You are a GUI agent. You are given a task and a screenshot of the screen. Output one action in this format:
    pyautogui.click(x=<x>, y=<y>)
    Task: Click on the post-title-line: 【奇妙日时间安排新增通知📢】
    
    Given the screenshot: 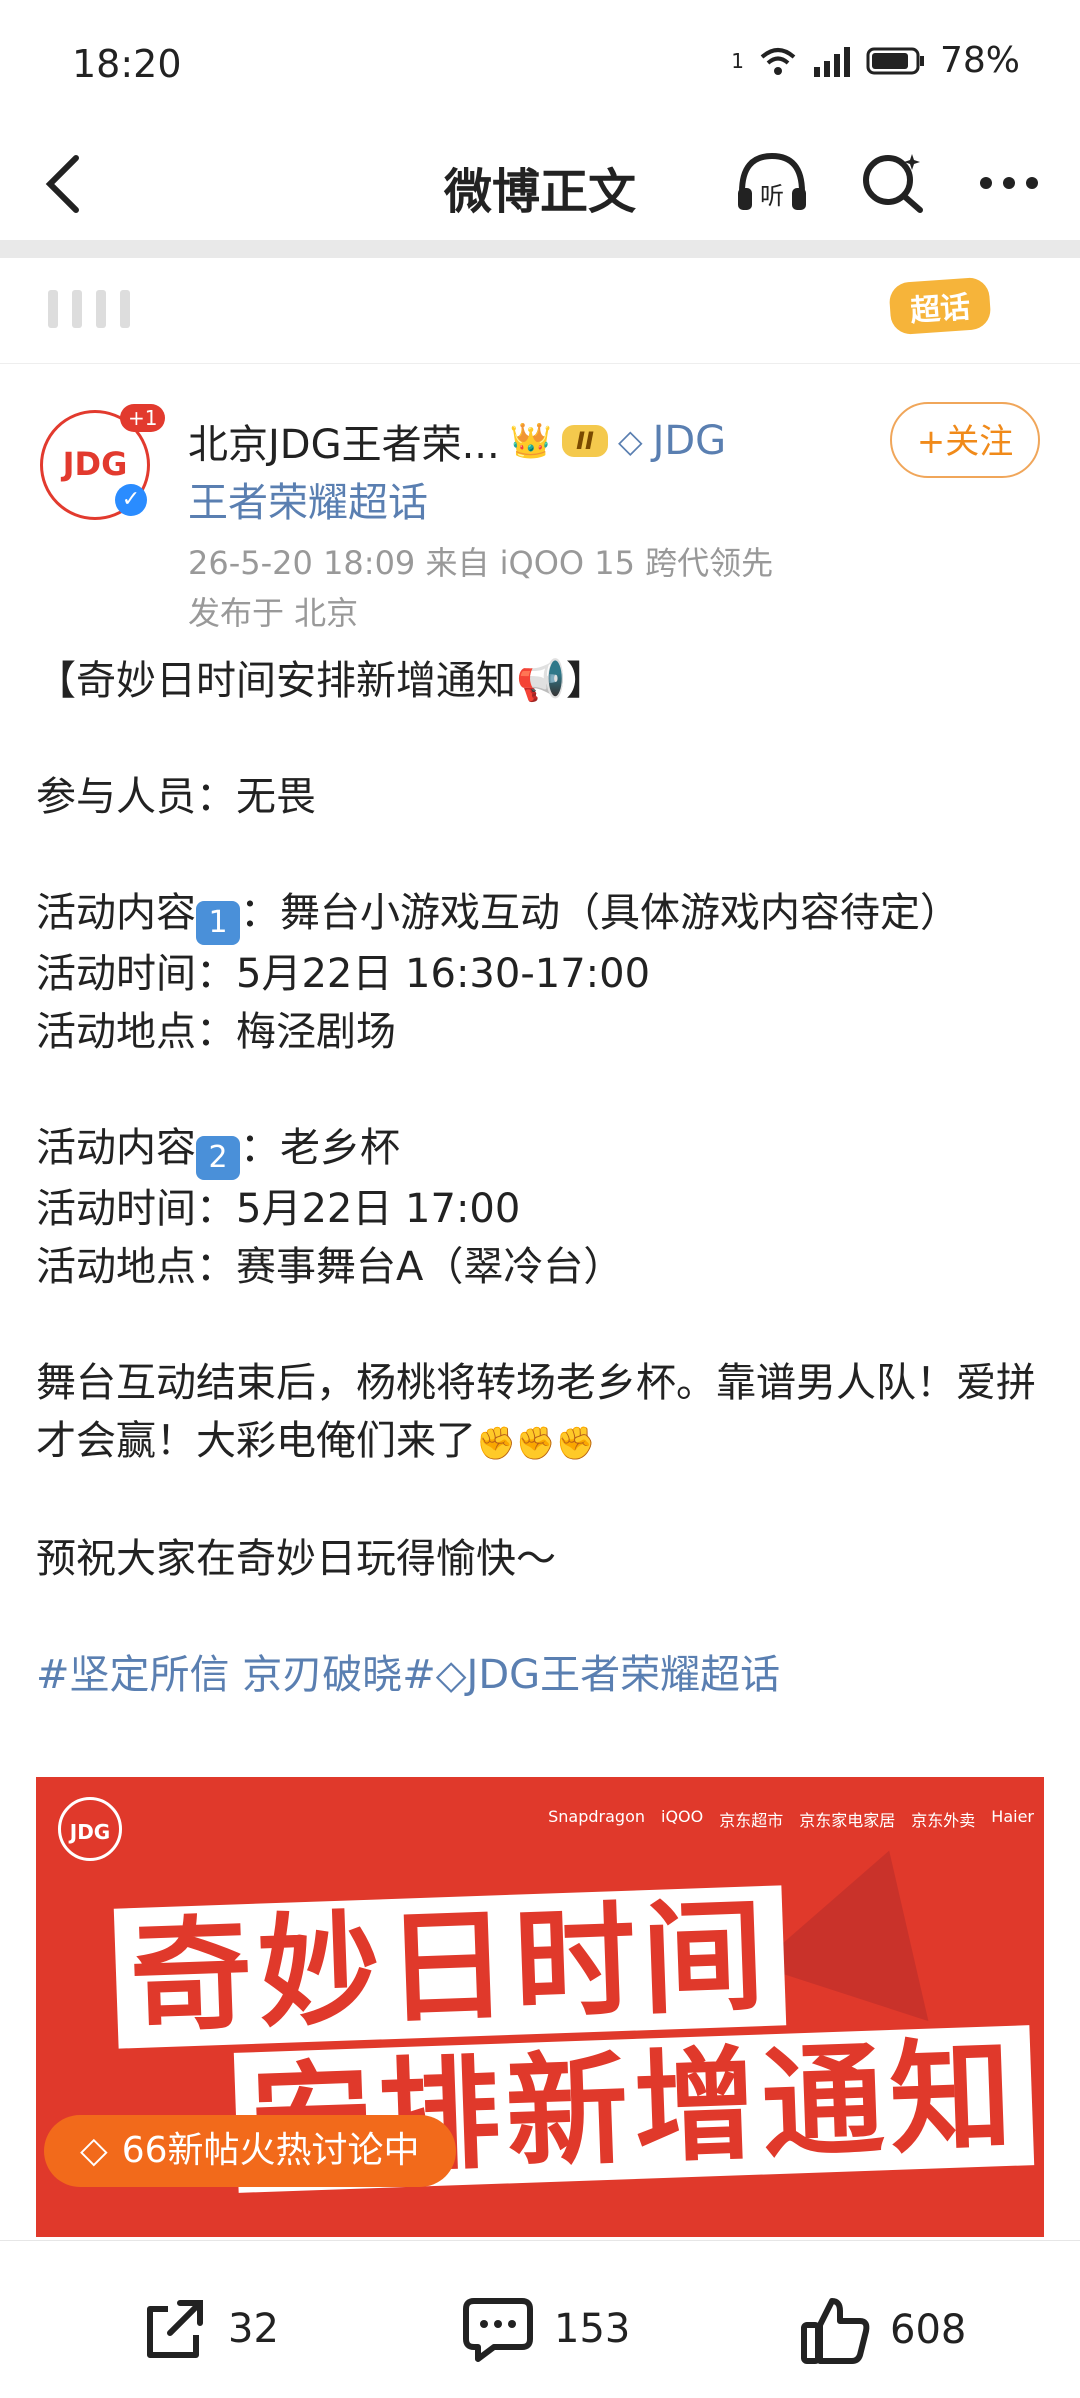 What is the action you would take?
    pyautogui.click(x=321, y=681)
    